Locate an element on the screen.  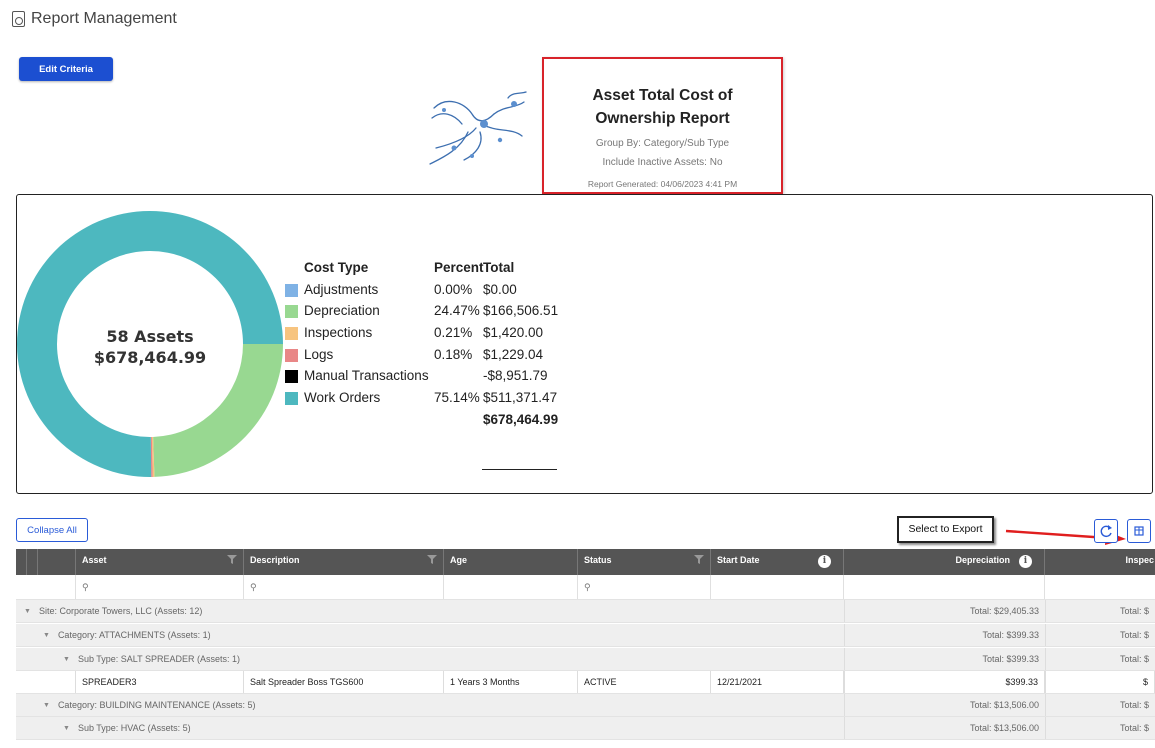
legend-total: $1,420.00 is located at coordinates (513, 333).